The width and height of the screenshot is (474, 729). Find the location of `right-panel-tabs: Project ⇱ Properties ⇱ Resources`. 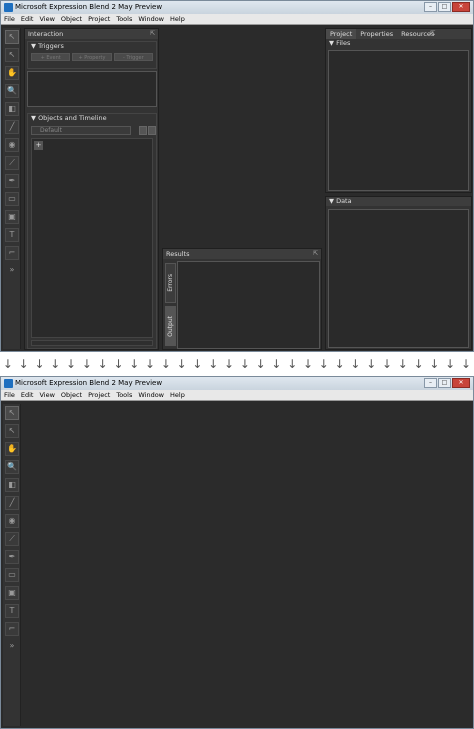

right-panel-tabs: Project ⇱ Properties ⇱ Resources is located at coordinates (398, 34).